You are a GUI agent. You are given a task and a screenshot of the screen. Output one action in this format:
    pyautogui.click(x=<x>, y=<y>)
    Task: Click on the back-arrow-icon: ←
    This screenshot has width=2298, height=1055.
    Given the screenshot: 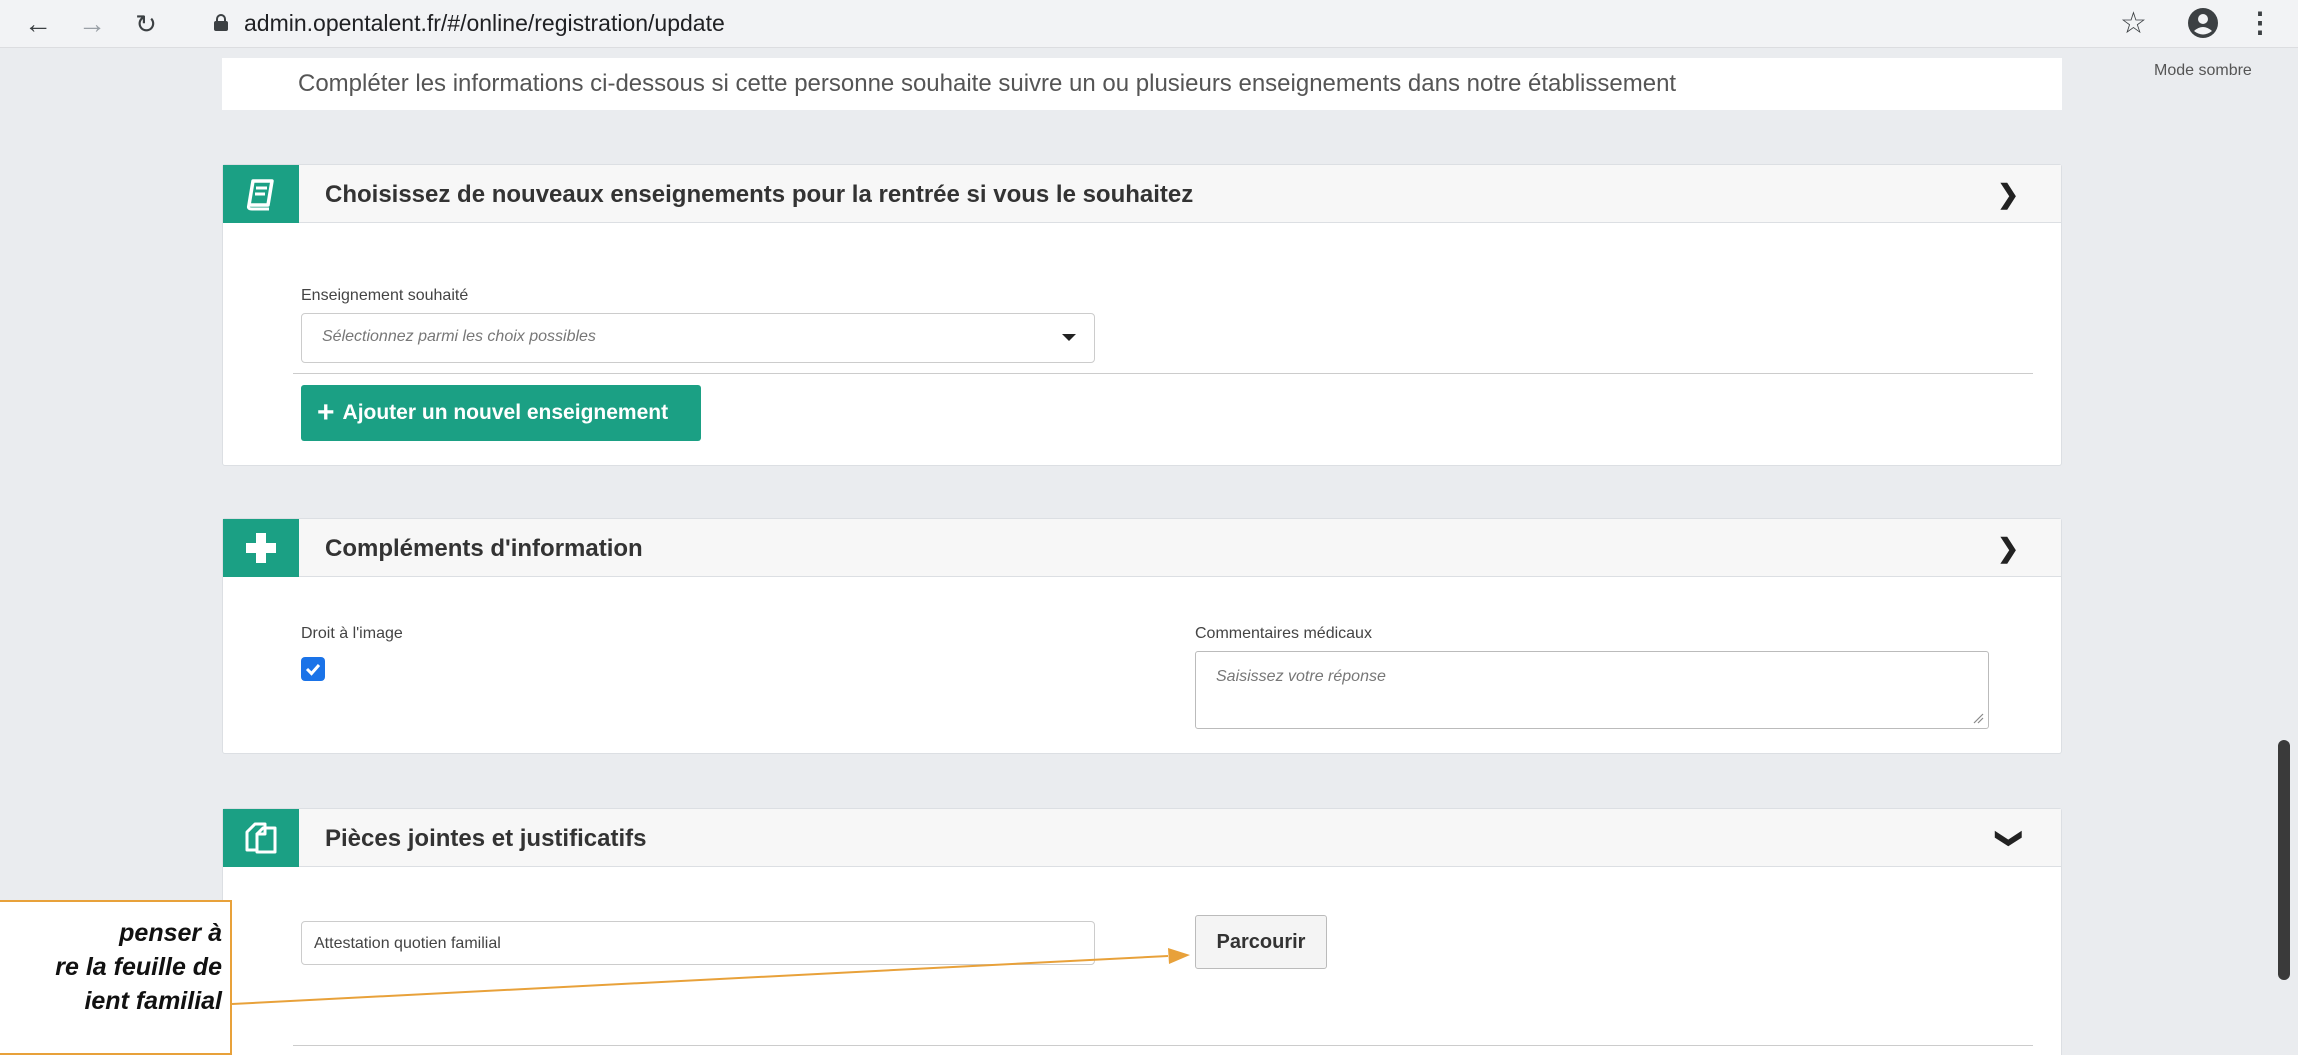 What is the action you would take?
    pyautogui.click(x=38, y=24)
    